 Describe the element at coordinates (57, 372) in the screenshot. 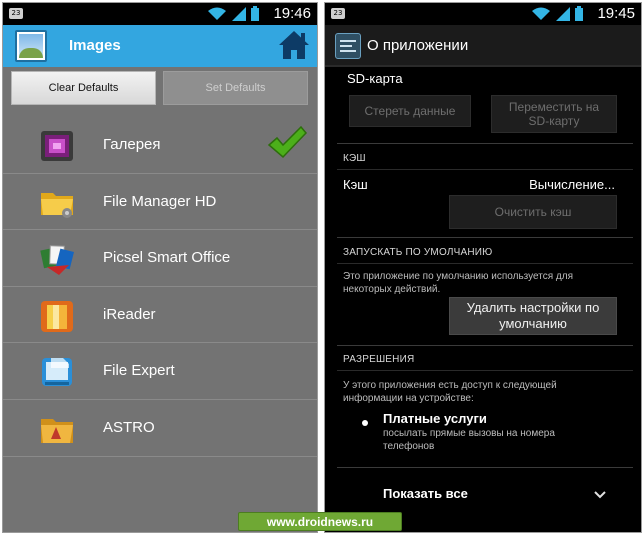

I see `file-expert-icon` at that location.